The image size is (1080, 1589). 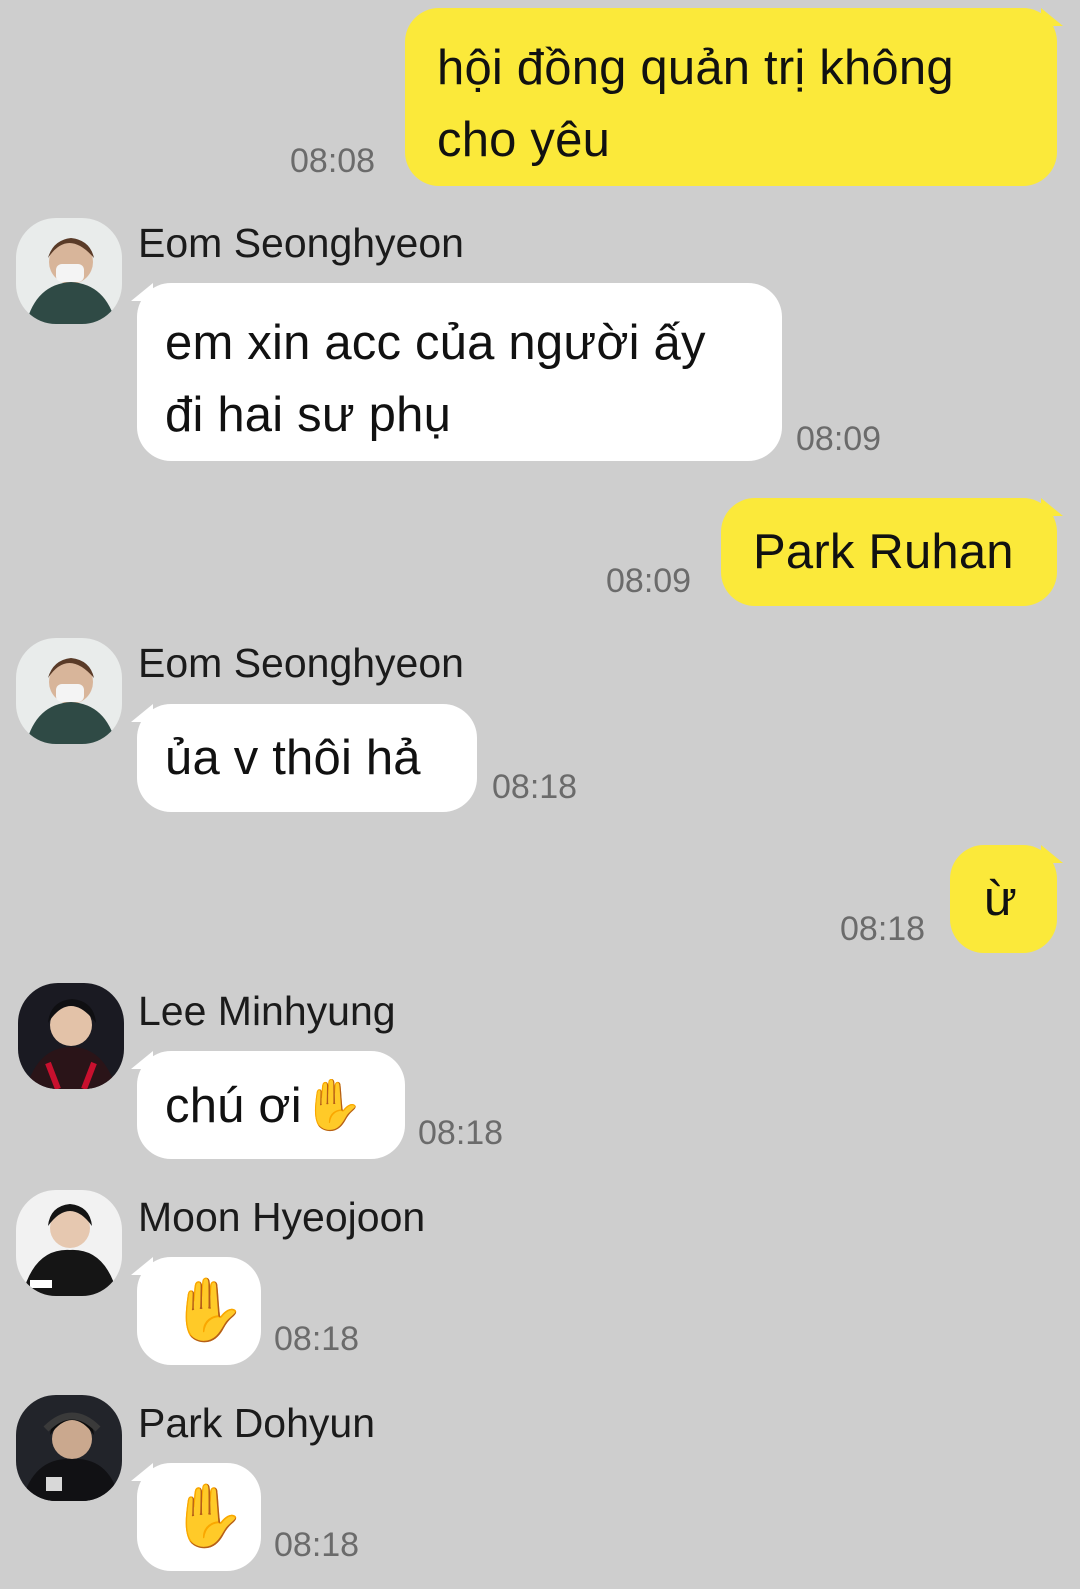 I want to click on outgoing-message-bubble: ừ, so click(x=1006, y=899).